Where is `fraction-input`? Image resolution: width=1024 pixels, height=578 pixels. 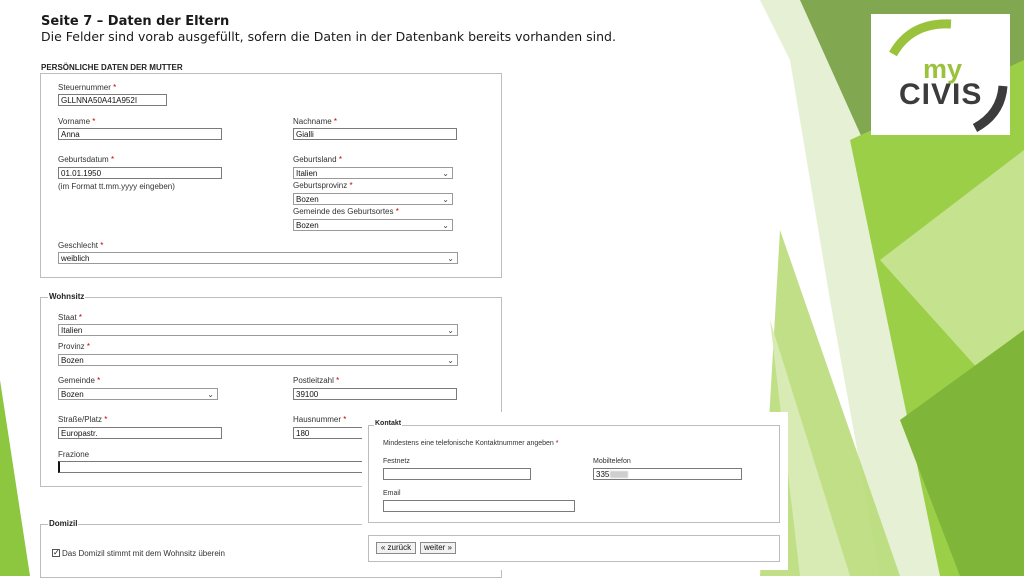 fraction-input is located at coordinates (218, 467).